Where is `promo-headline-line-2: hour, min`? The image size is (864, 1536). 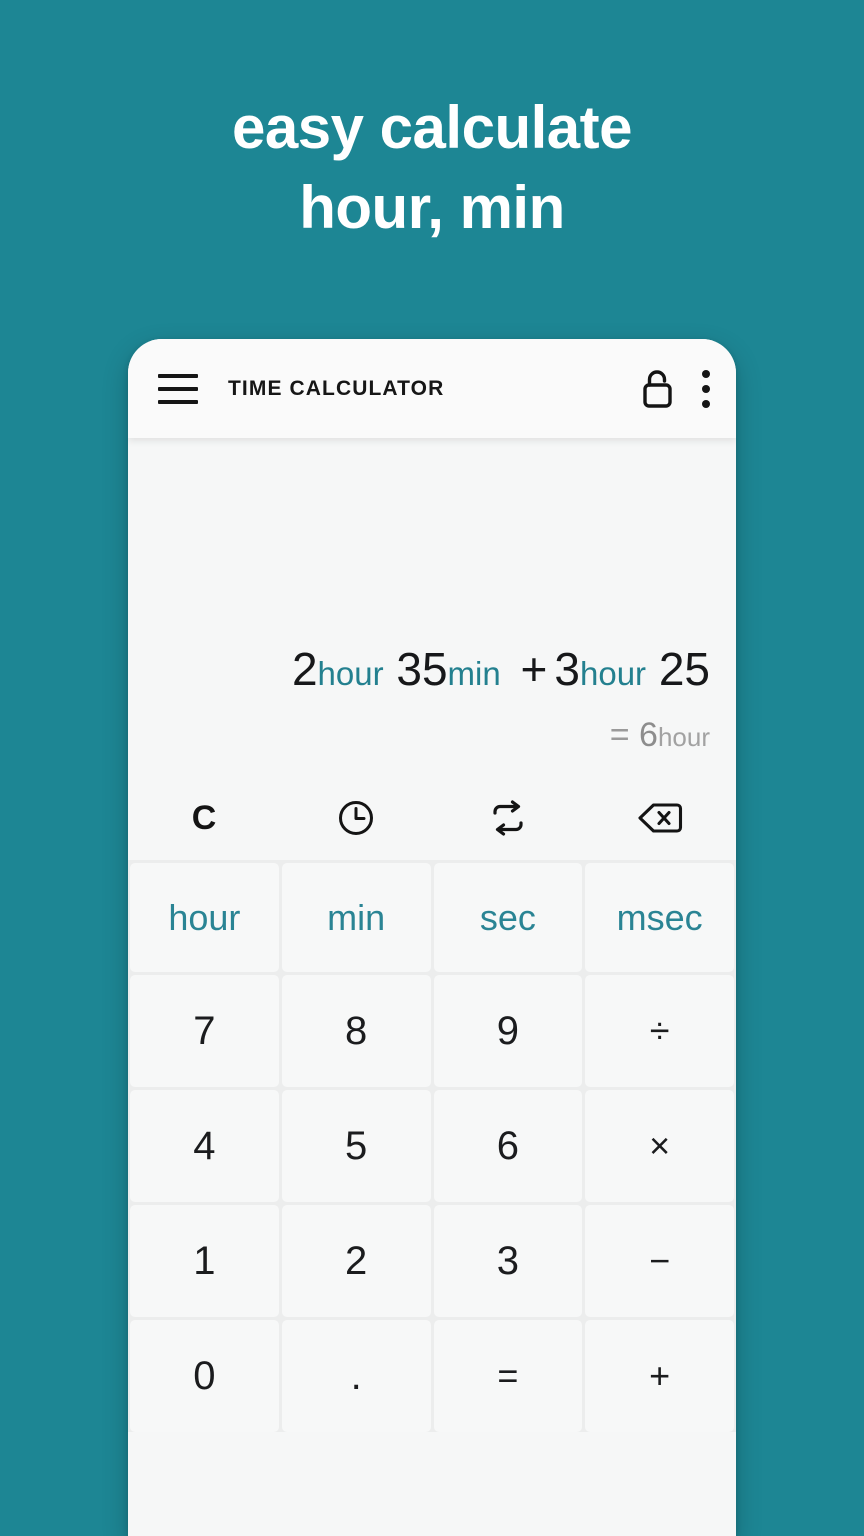
promo-headline-line-2: hour, min is located at coordinates (432, 207).